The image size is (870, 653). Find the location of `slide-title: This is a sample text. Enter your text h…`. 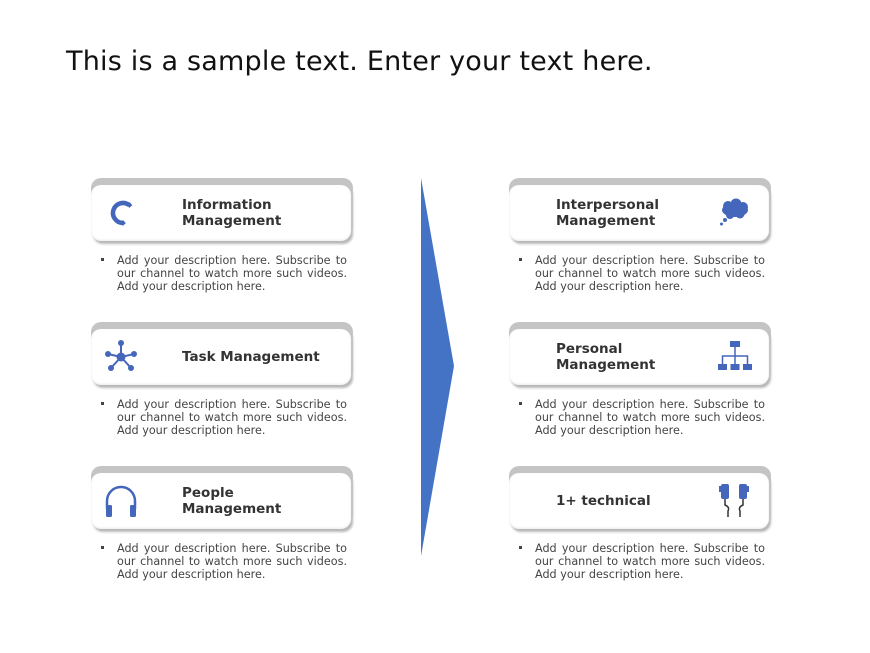

slide-title: This is a sample text. Enter your text h… is located at coordinates (359, 61).